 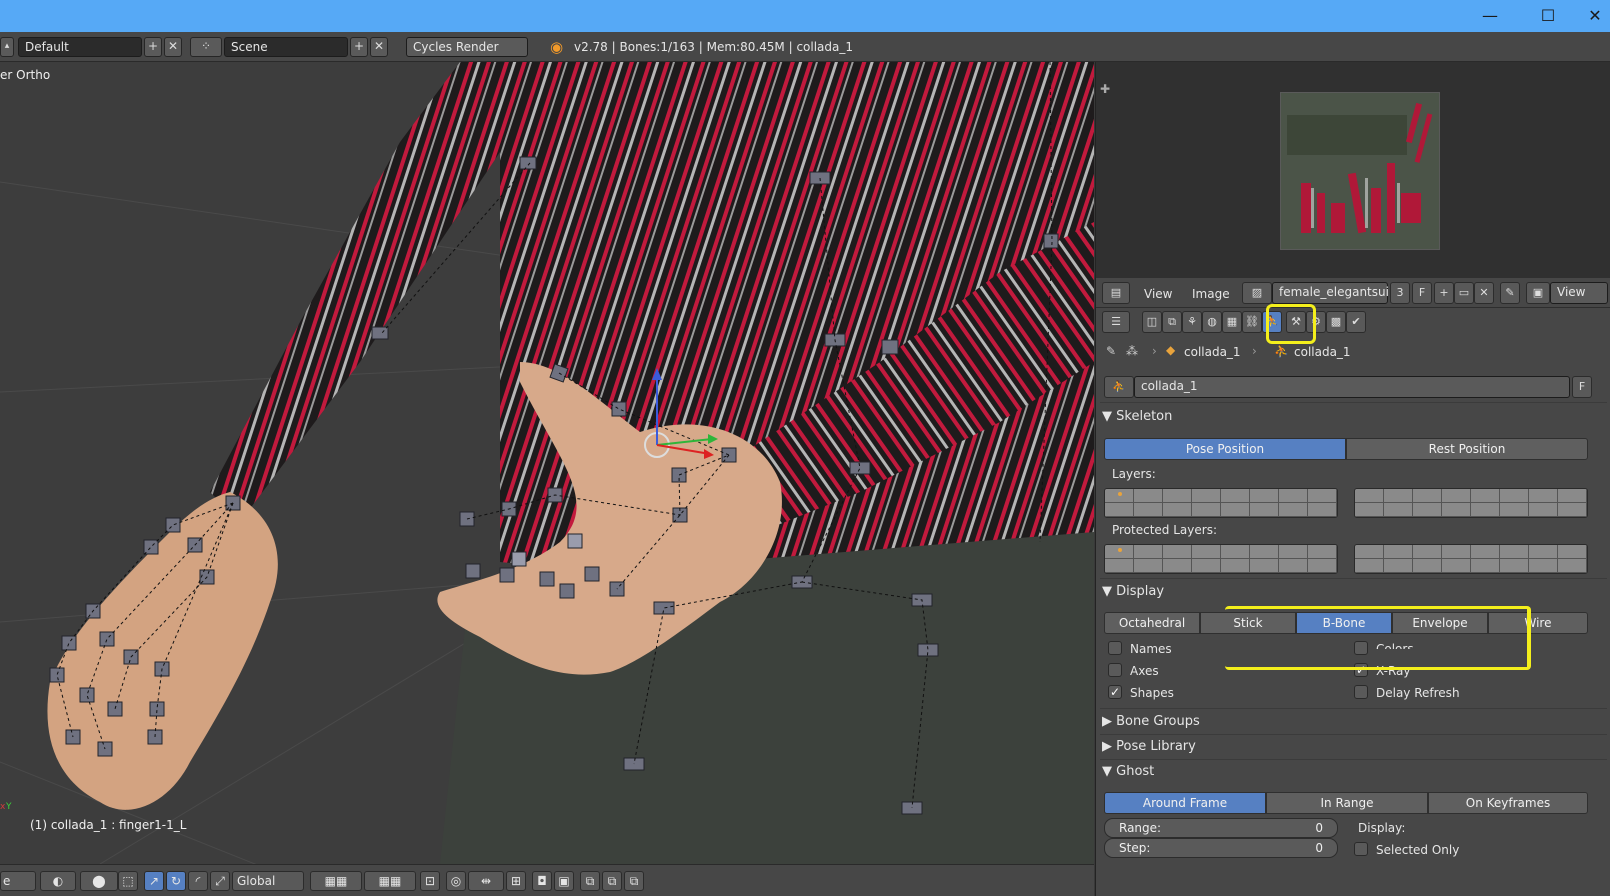 What do you see at coordinates (1353, 708) in the screenshot?
I see `separator` at bounding box center [1353, 708].